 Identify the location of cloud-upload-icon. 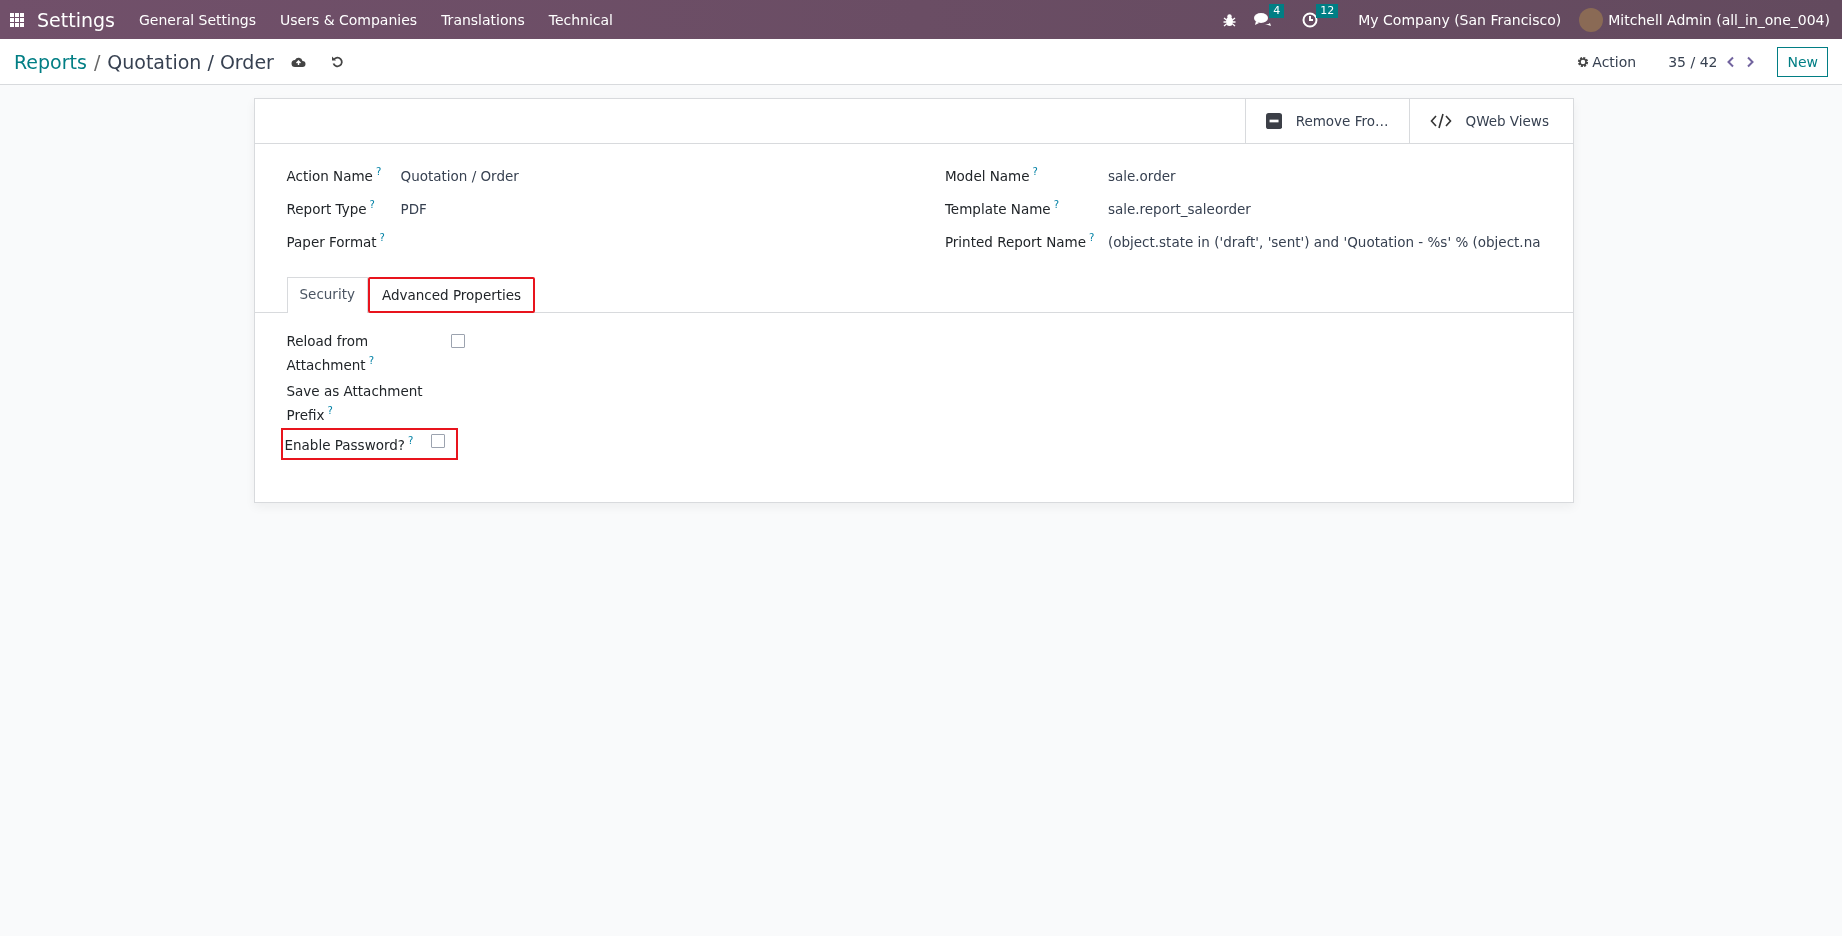
(298, 61).